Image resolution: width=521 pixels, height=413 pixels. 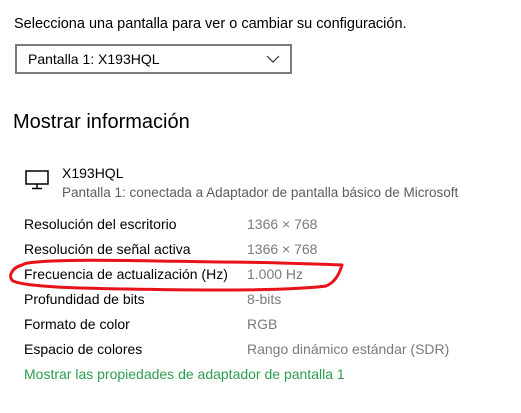 I want to click on refresh-rate-label: Frecuencia de actualización (Hz), so click(x=126, y=274).